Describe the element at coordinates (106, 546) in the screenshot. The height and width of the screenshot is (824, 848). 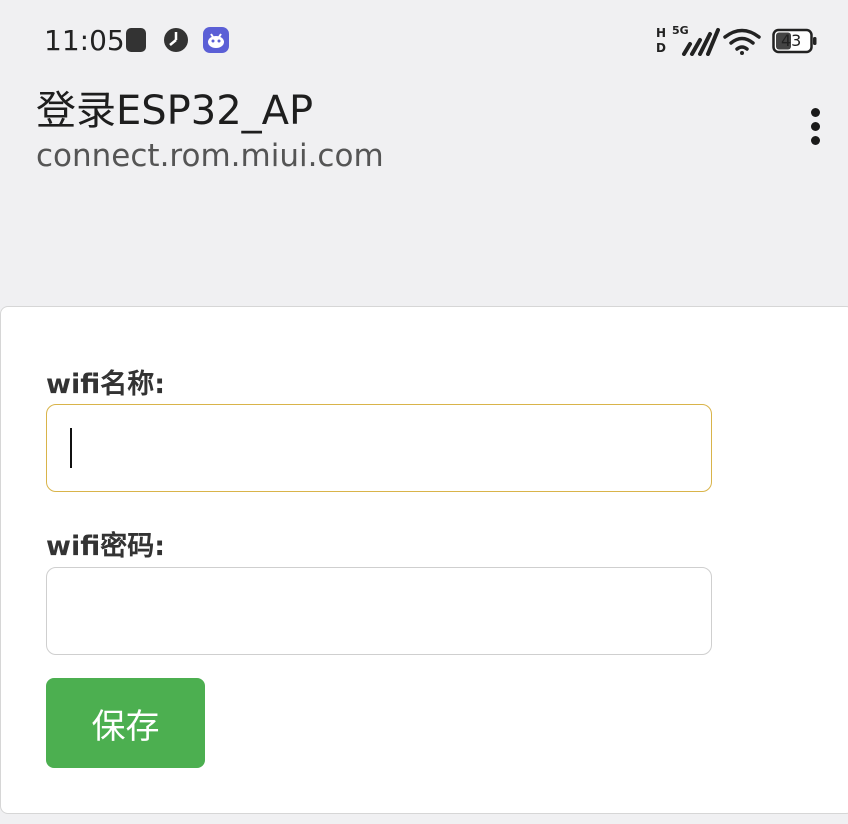
I see `password-label: wifi密码:` at that location.